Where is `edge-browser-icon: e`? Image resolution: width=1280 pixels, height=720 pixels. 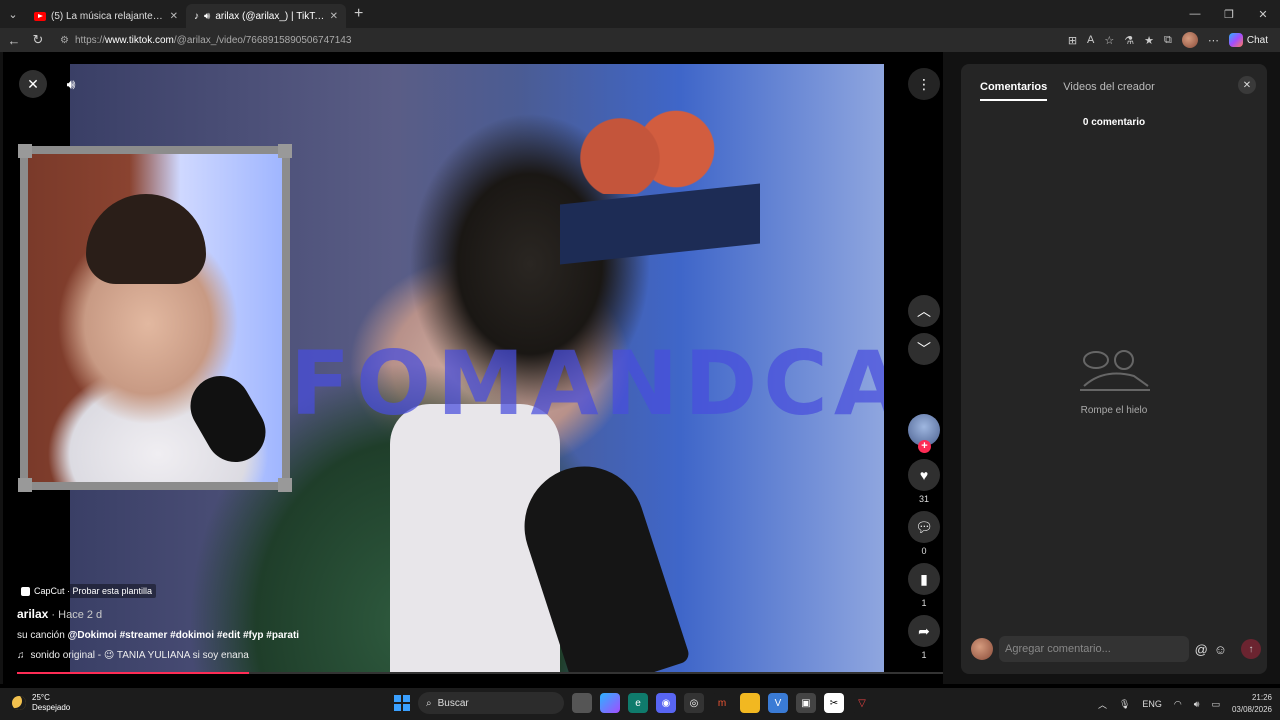 edge-browser-icon: e is located at coordinates (638, 703).